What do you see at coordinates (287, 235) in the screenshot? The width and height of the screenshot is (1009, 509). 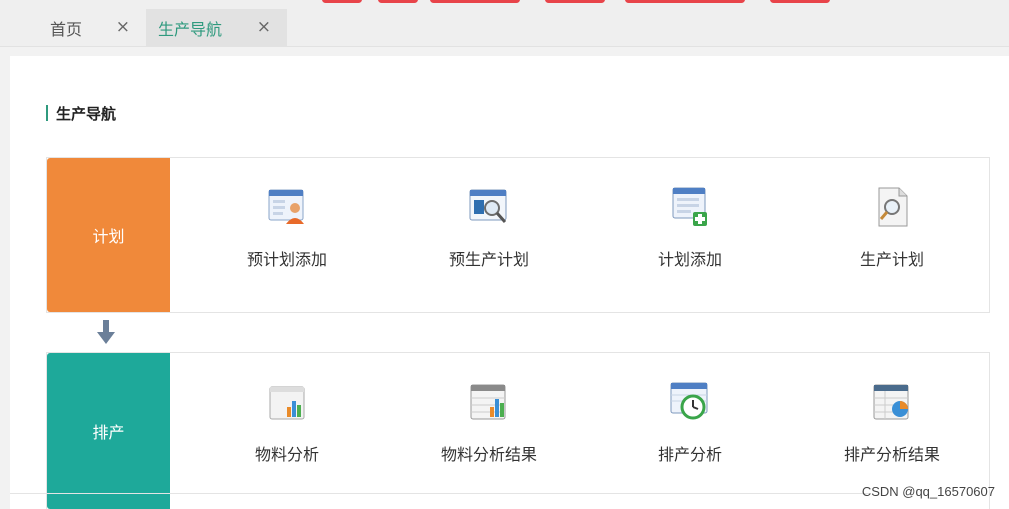 I see `nav-item-pre-plan-add: 预计划添加` at bounding box center [287, 235].